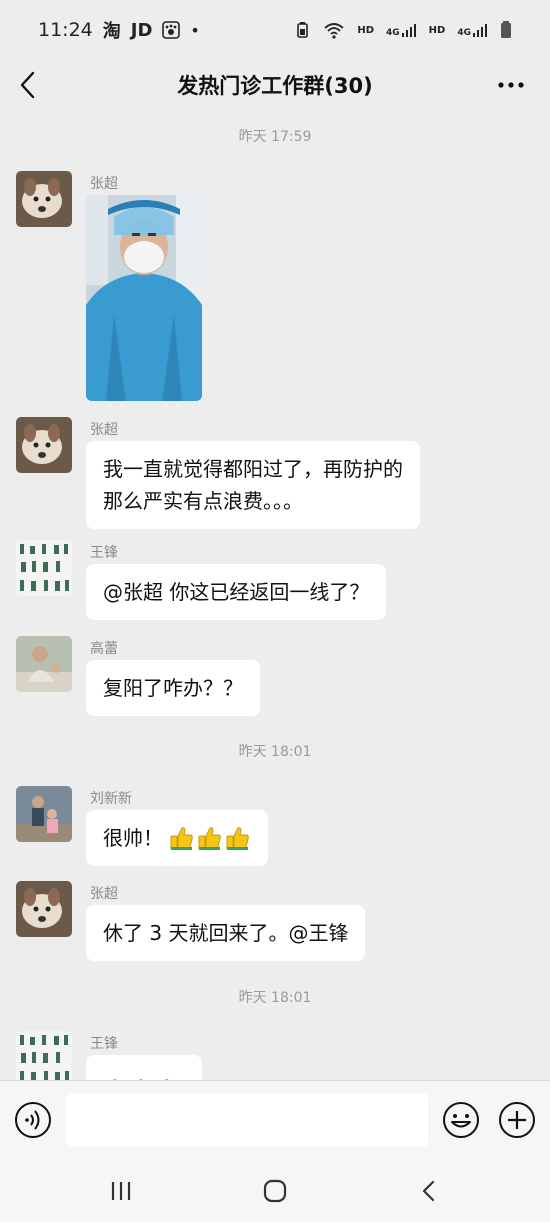  I want to click on system-nav-bar, so click(275, 1191).